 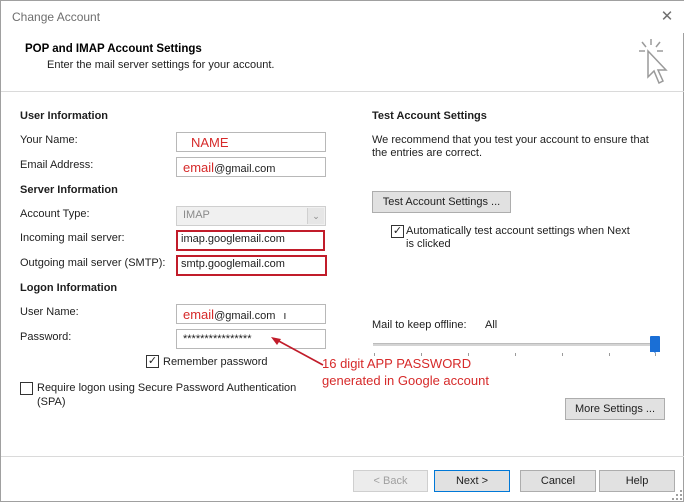 What do you see at coordinates (46, 337) in the screenshot?
I see `password-label: Password:` at bounding box center [46, 337].